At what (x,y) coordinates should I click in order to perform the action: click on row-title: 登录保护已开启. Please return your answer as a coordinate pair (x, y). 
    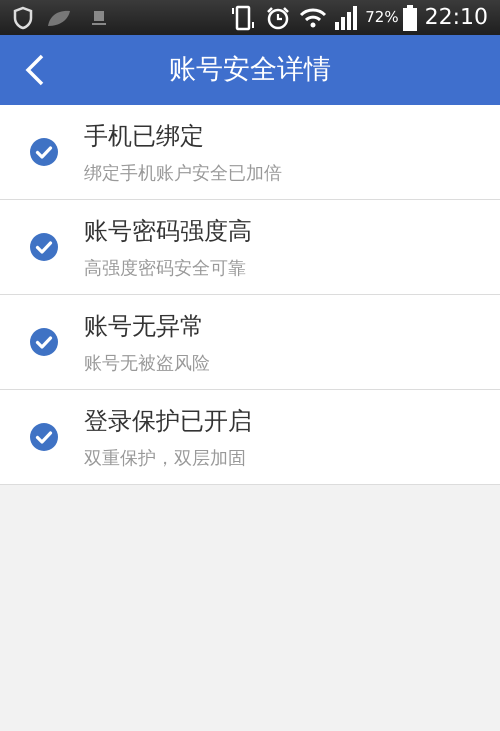
    Looking at the image, I should click on (168, 421).